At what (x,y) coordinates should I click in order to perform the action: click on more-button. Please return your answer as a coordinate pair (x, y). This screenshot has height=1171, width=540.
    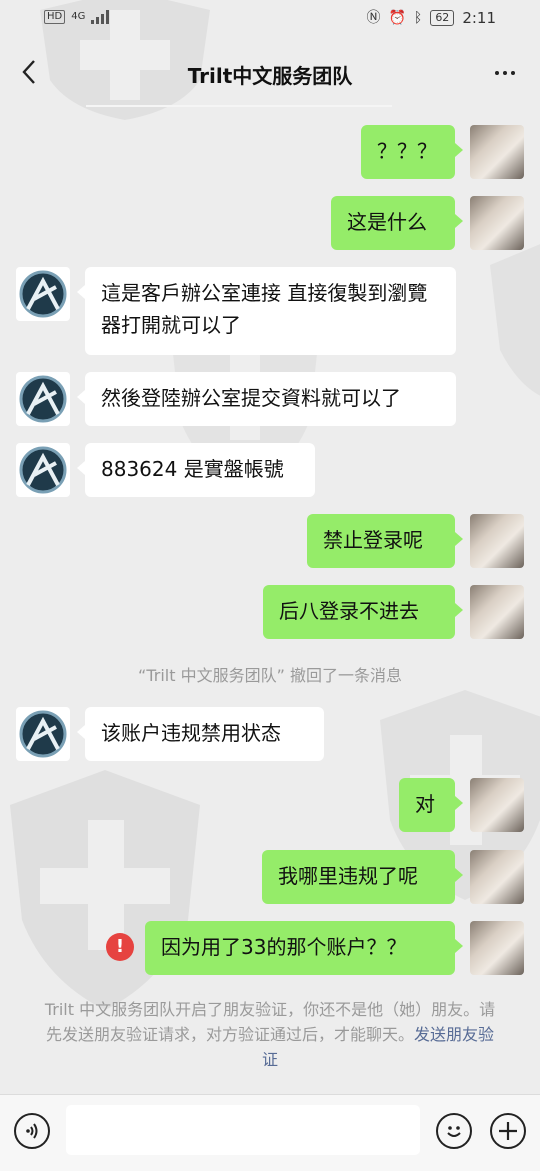
    Looking at the image, I should click on (505, 73).